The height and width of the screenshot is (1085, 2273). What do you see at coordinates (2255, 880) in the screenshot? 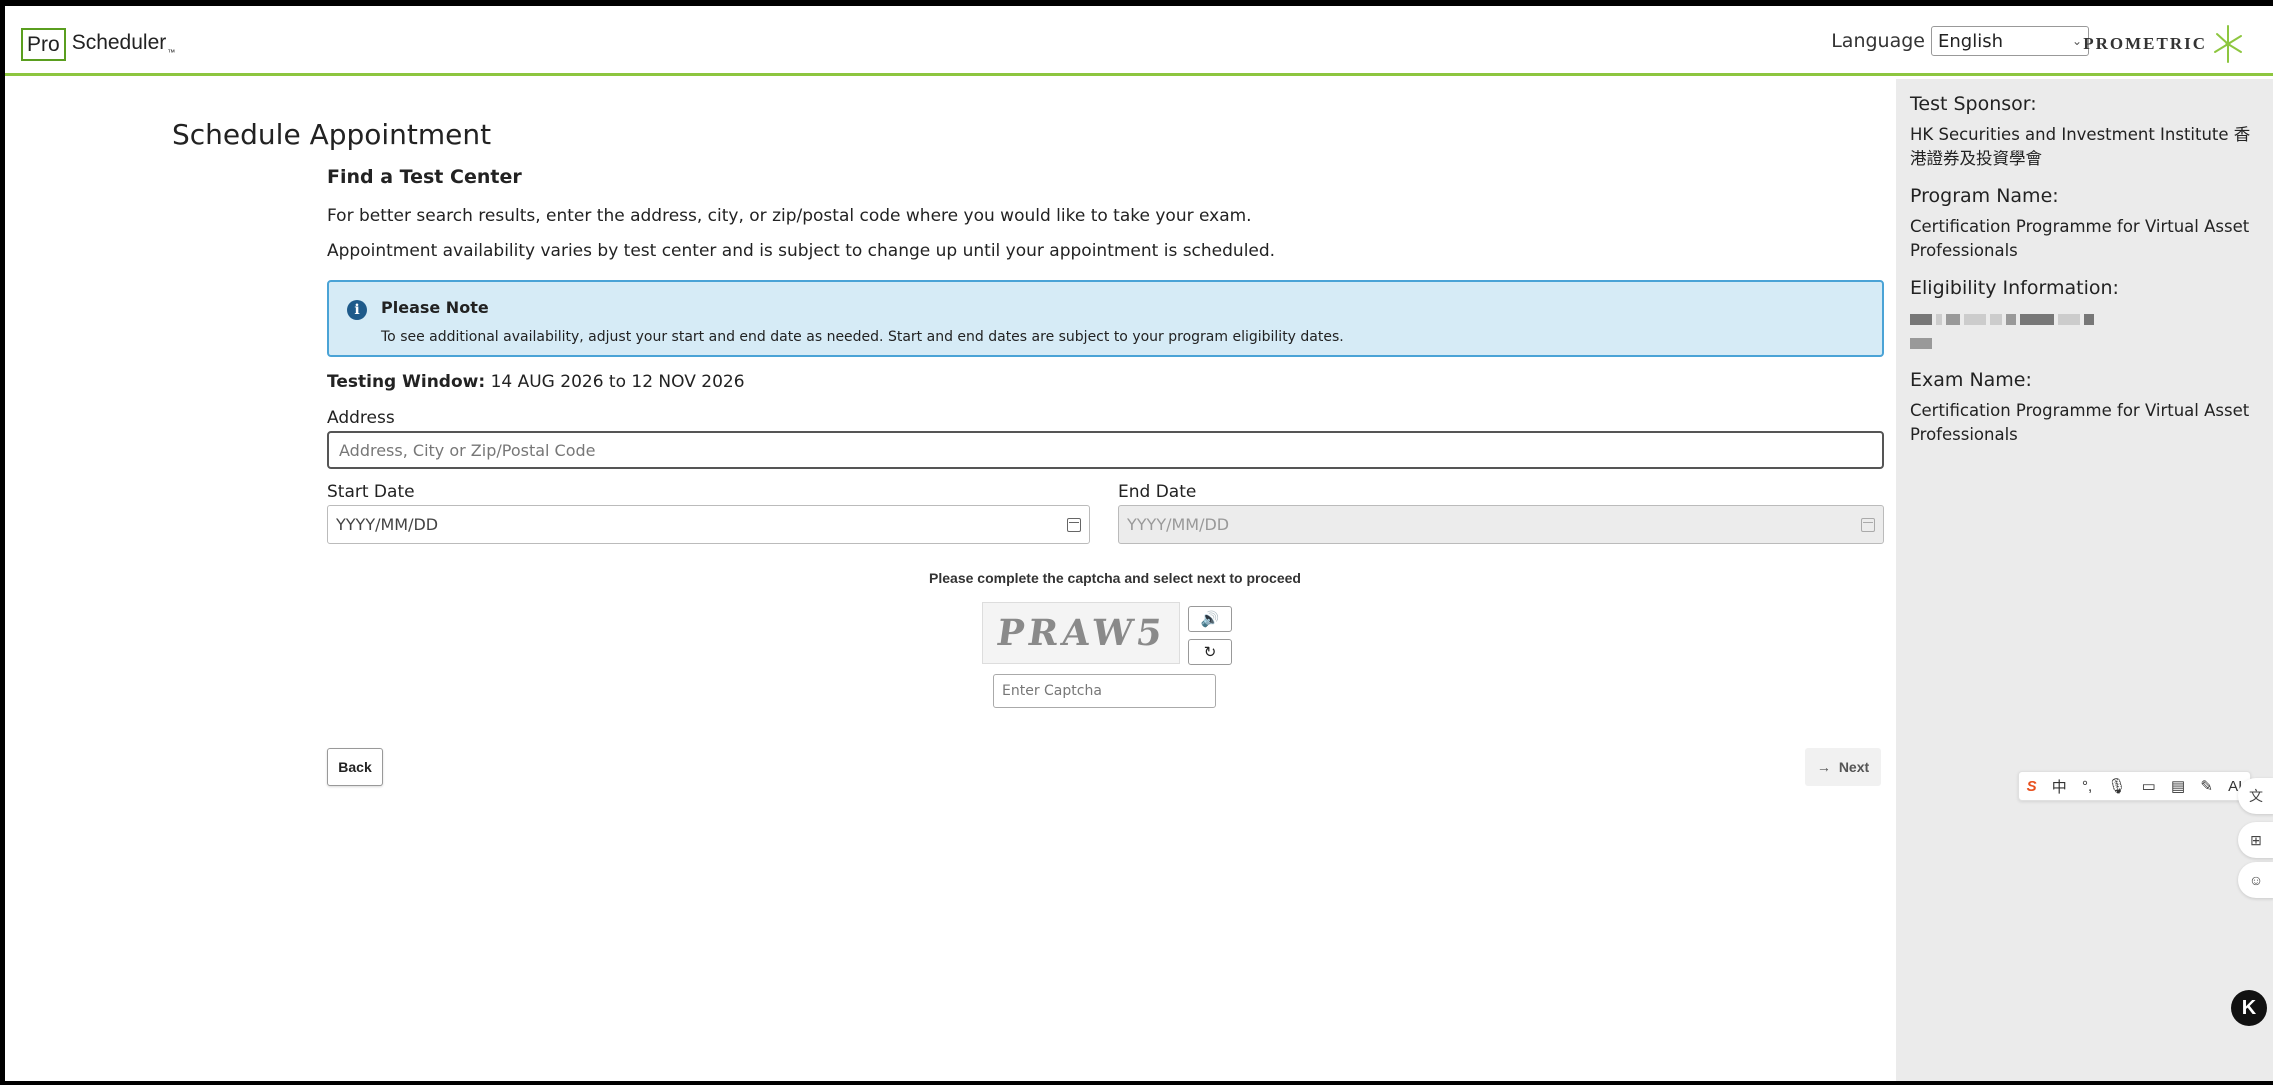
I see `assistant-icon: ☺` at bounding box center [2255, 880].